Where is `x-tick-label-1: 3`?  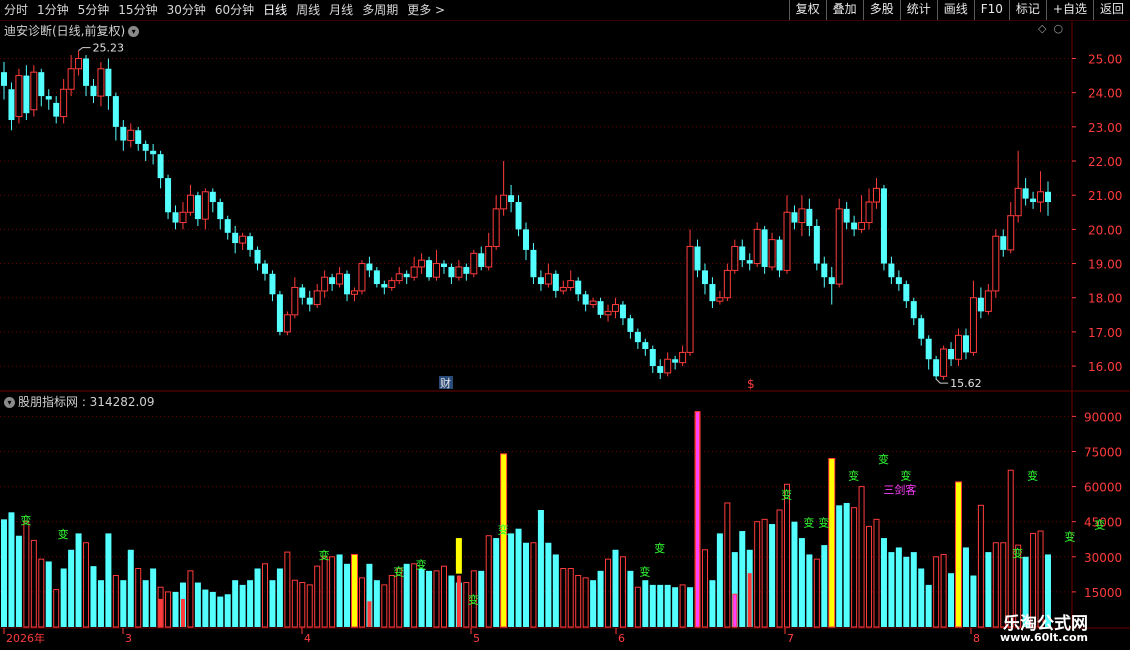 x-tick-label-1: 3 is located at coordinates (128, 638).